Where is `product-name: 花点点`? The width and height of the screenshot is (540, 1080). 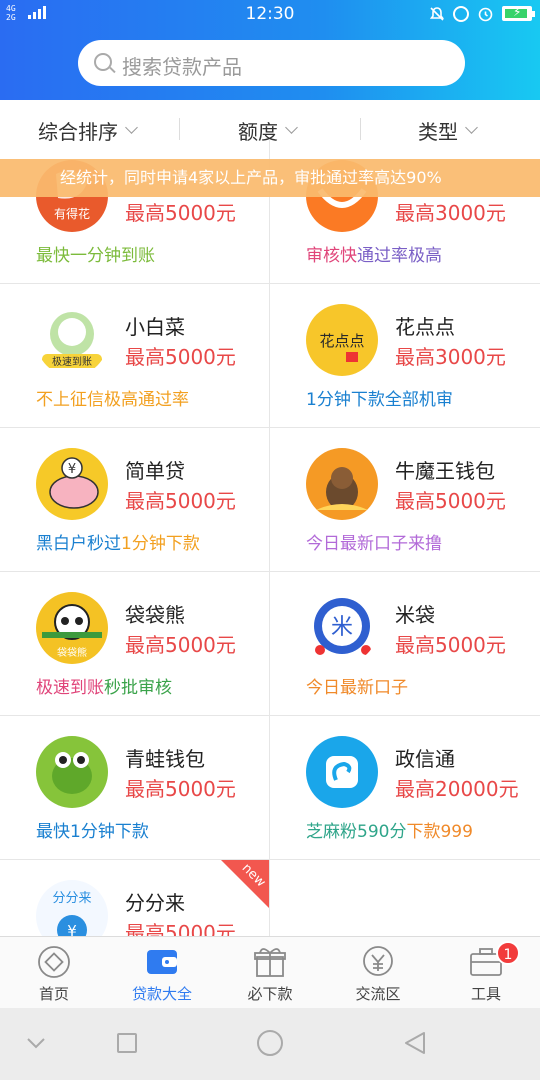
product-name: 花点点 is located at coordinates (425, 327).